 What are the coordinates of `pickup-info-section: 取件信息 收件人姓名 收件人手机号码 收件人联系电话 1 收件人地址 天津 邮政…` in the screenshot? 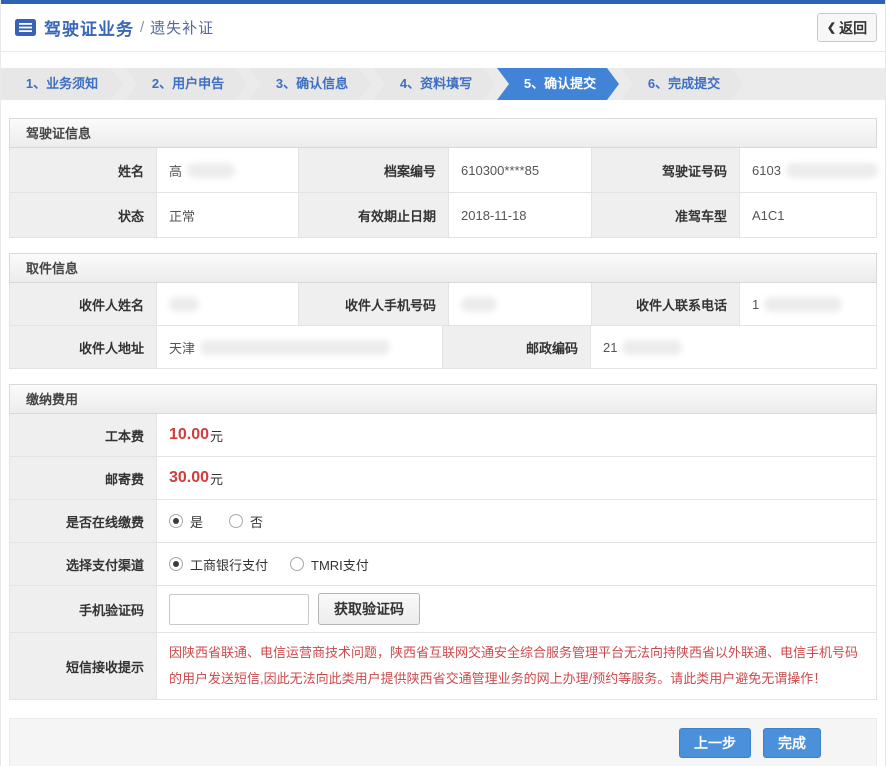 It's located at (443, 311).